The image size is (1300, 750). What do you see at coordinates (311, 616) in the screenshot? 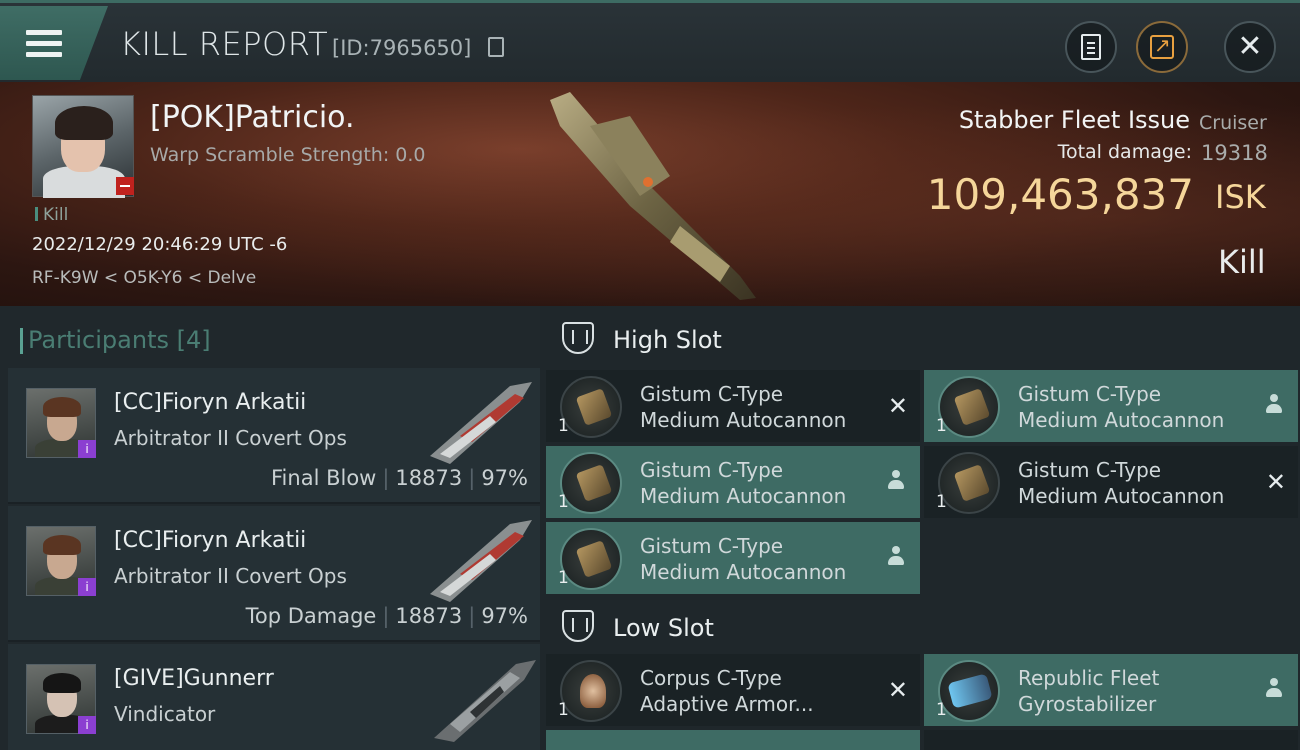
I see `participant-role: Top Damage` at bounding box center [311, 616].